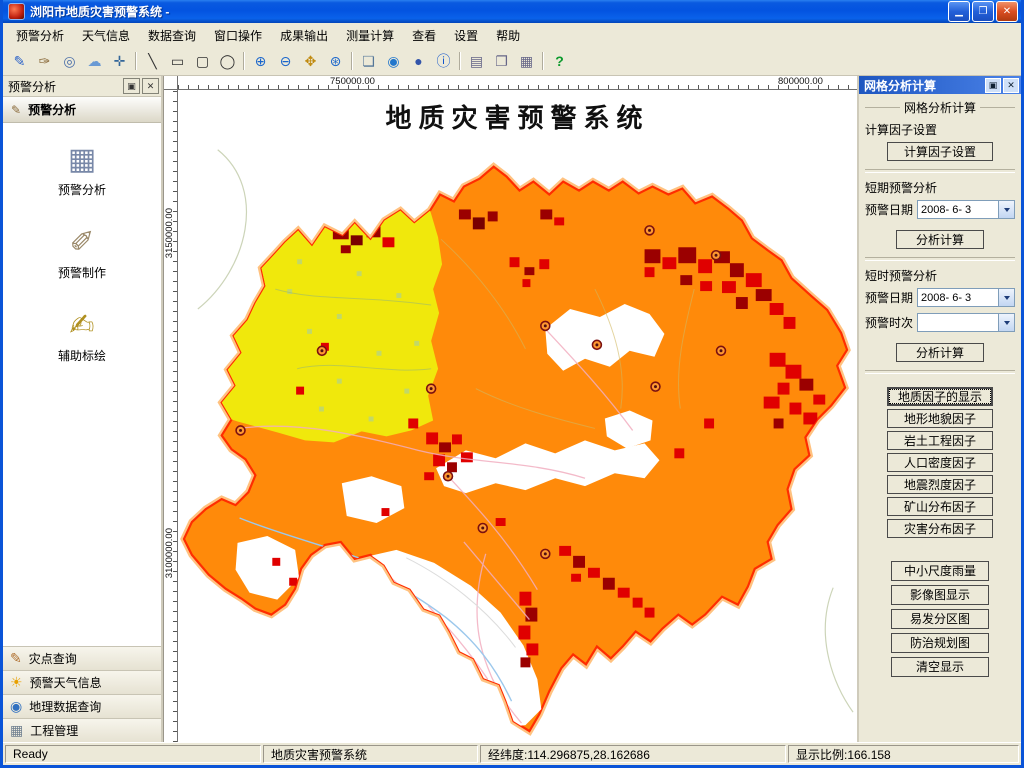 The width and height of the screenshot is (1024, 768). Describe the element at coordinates (940, 506) in the screenshot. I see `mine-distribution-factor-button: 矿山分布因子` at that location.